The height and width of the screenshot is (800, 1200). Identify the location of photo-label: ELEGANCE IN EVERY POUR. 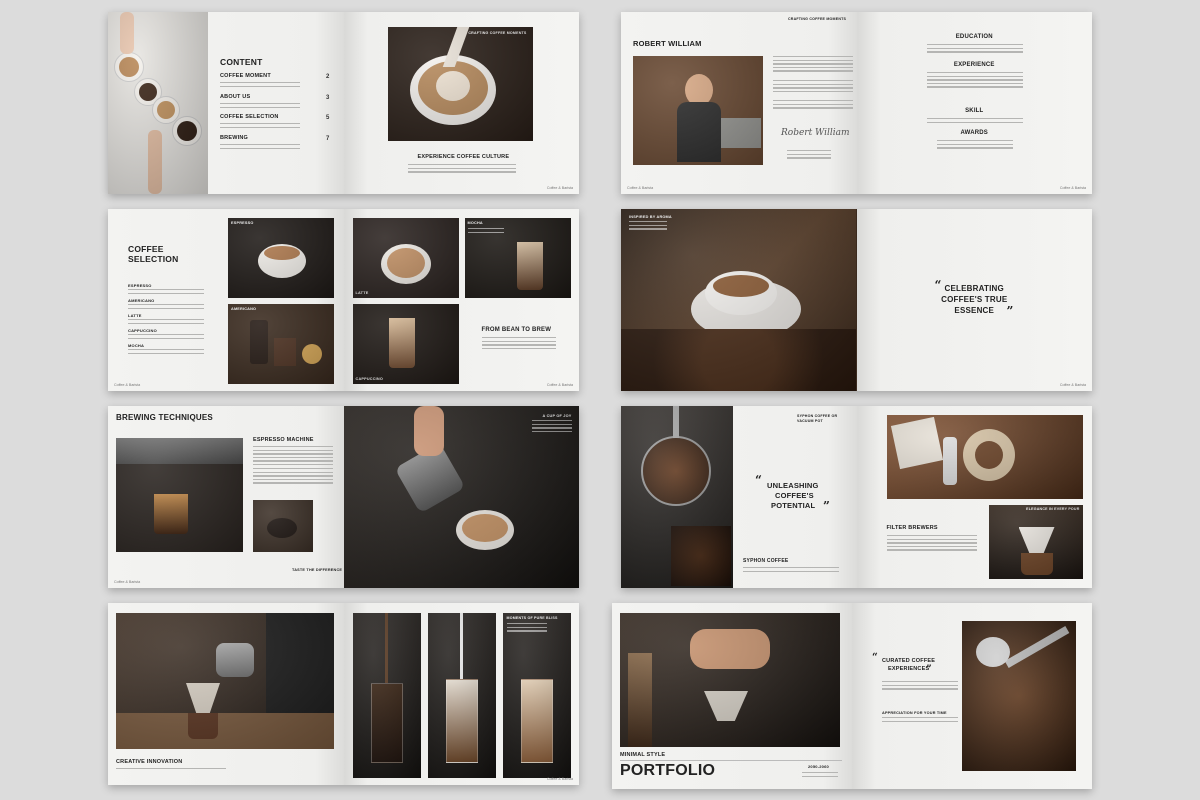
(1053, 509).